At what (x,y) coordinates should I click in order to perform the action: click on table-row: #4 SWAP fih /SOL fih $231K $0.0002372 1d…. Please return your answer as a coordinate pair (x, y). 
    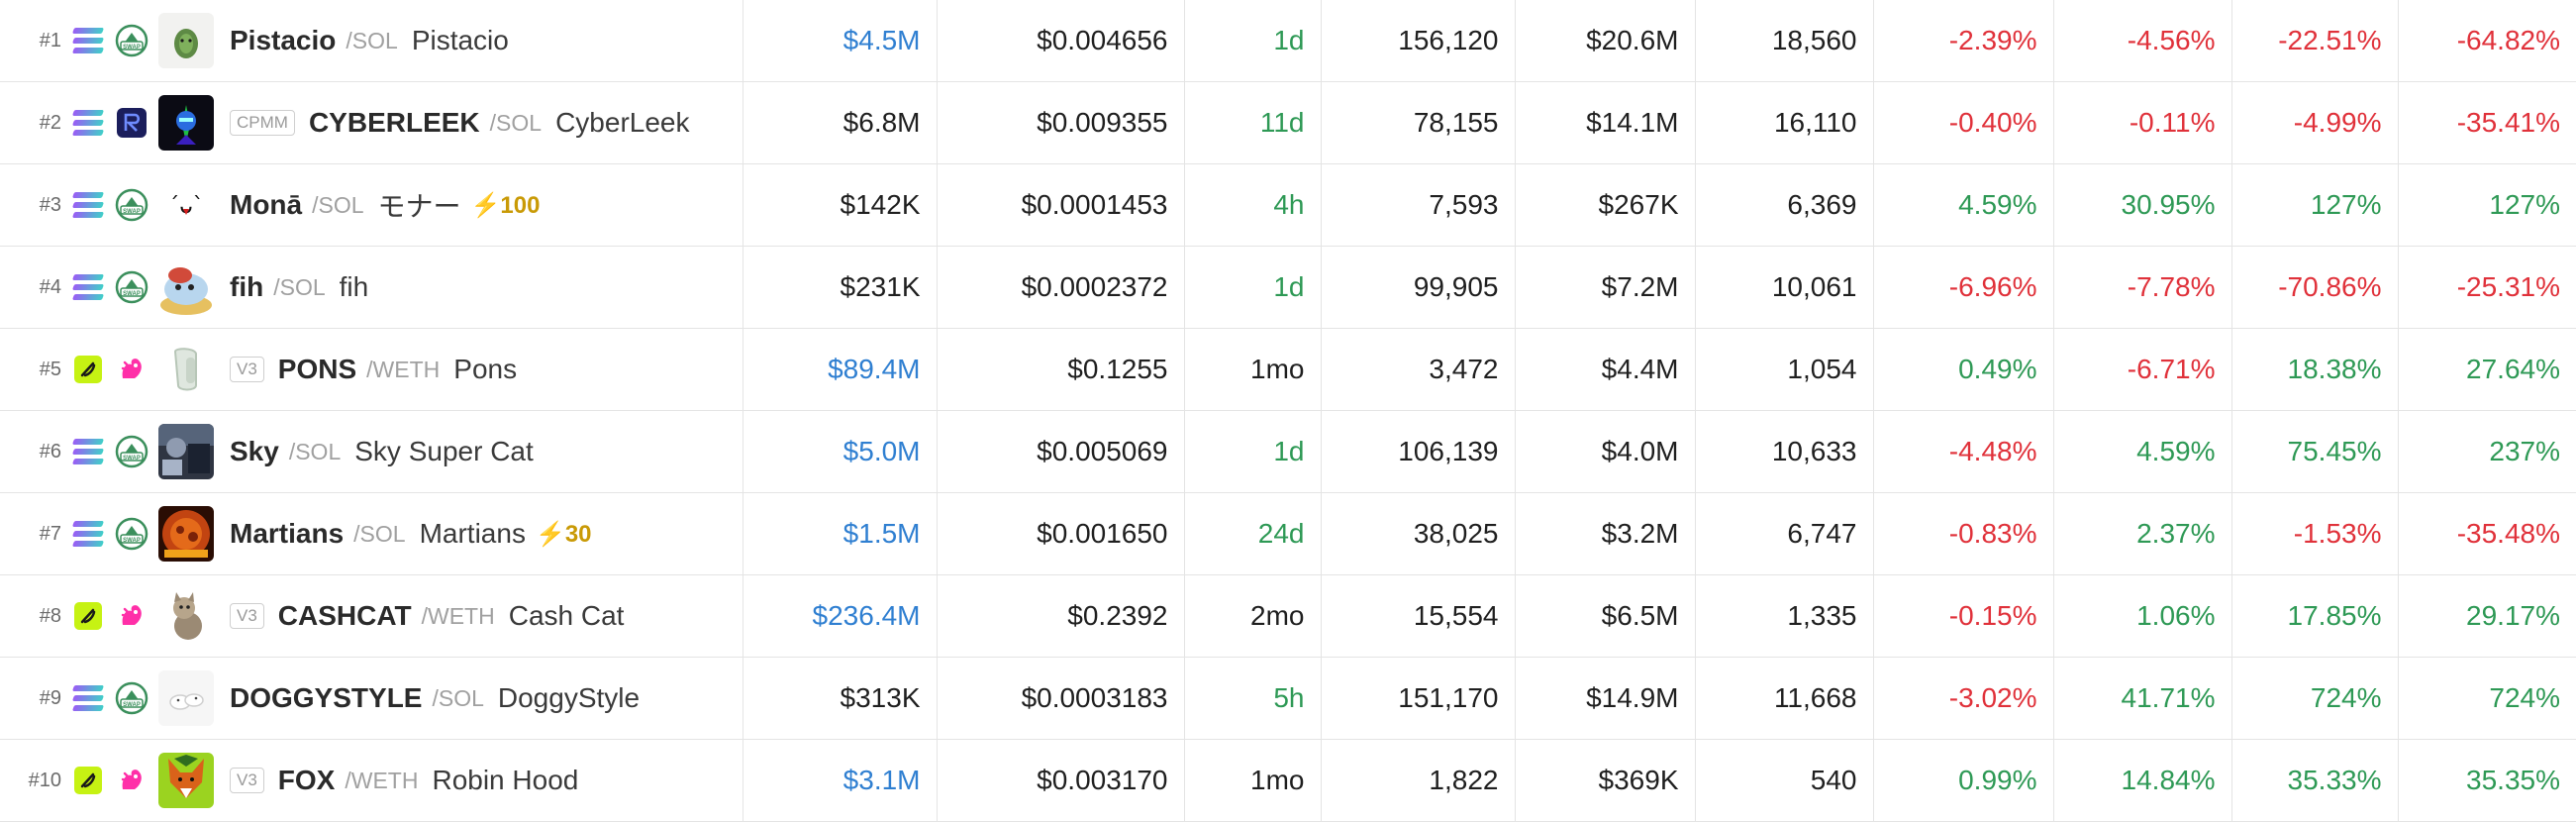
    Looking at the image, I should click on (1288, 287).